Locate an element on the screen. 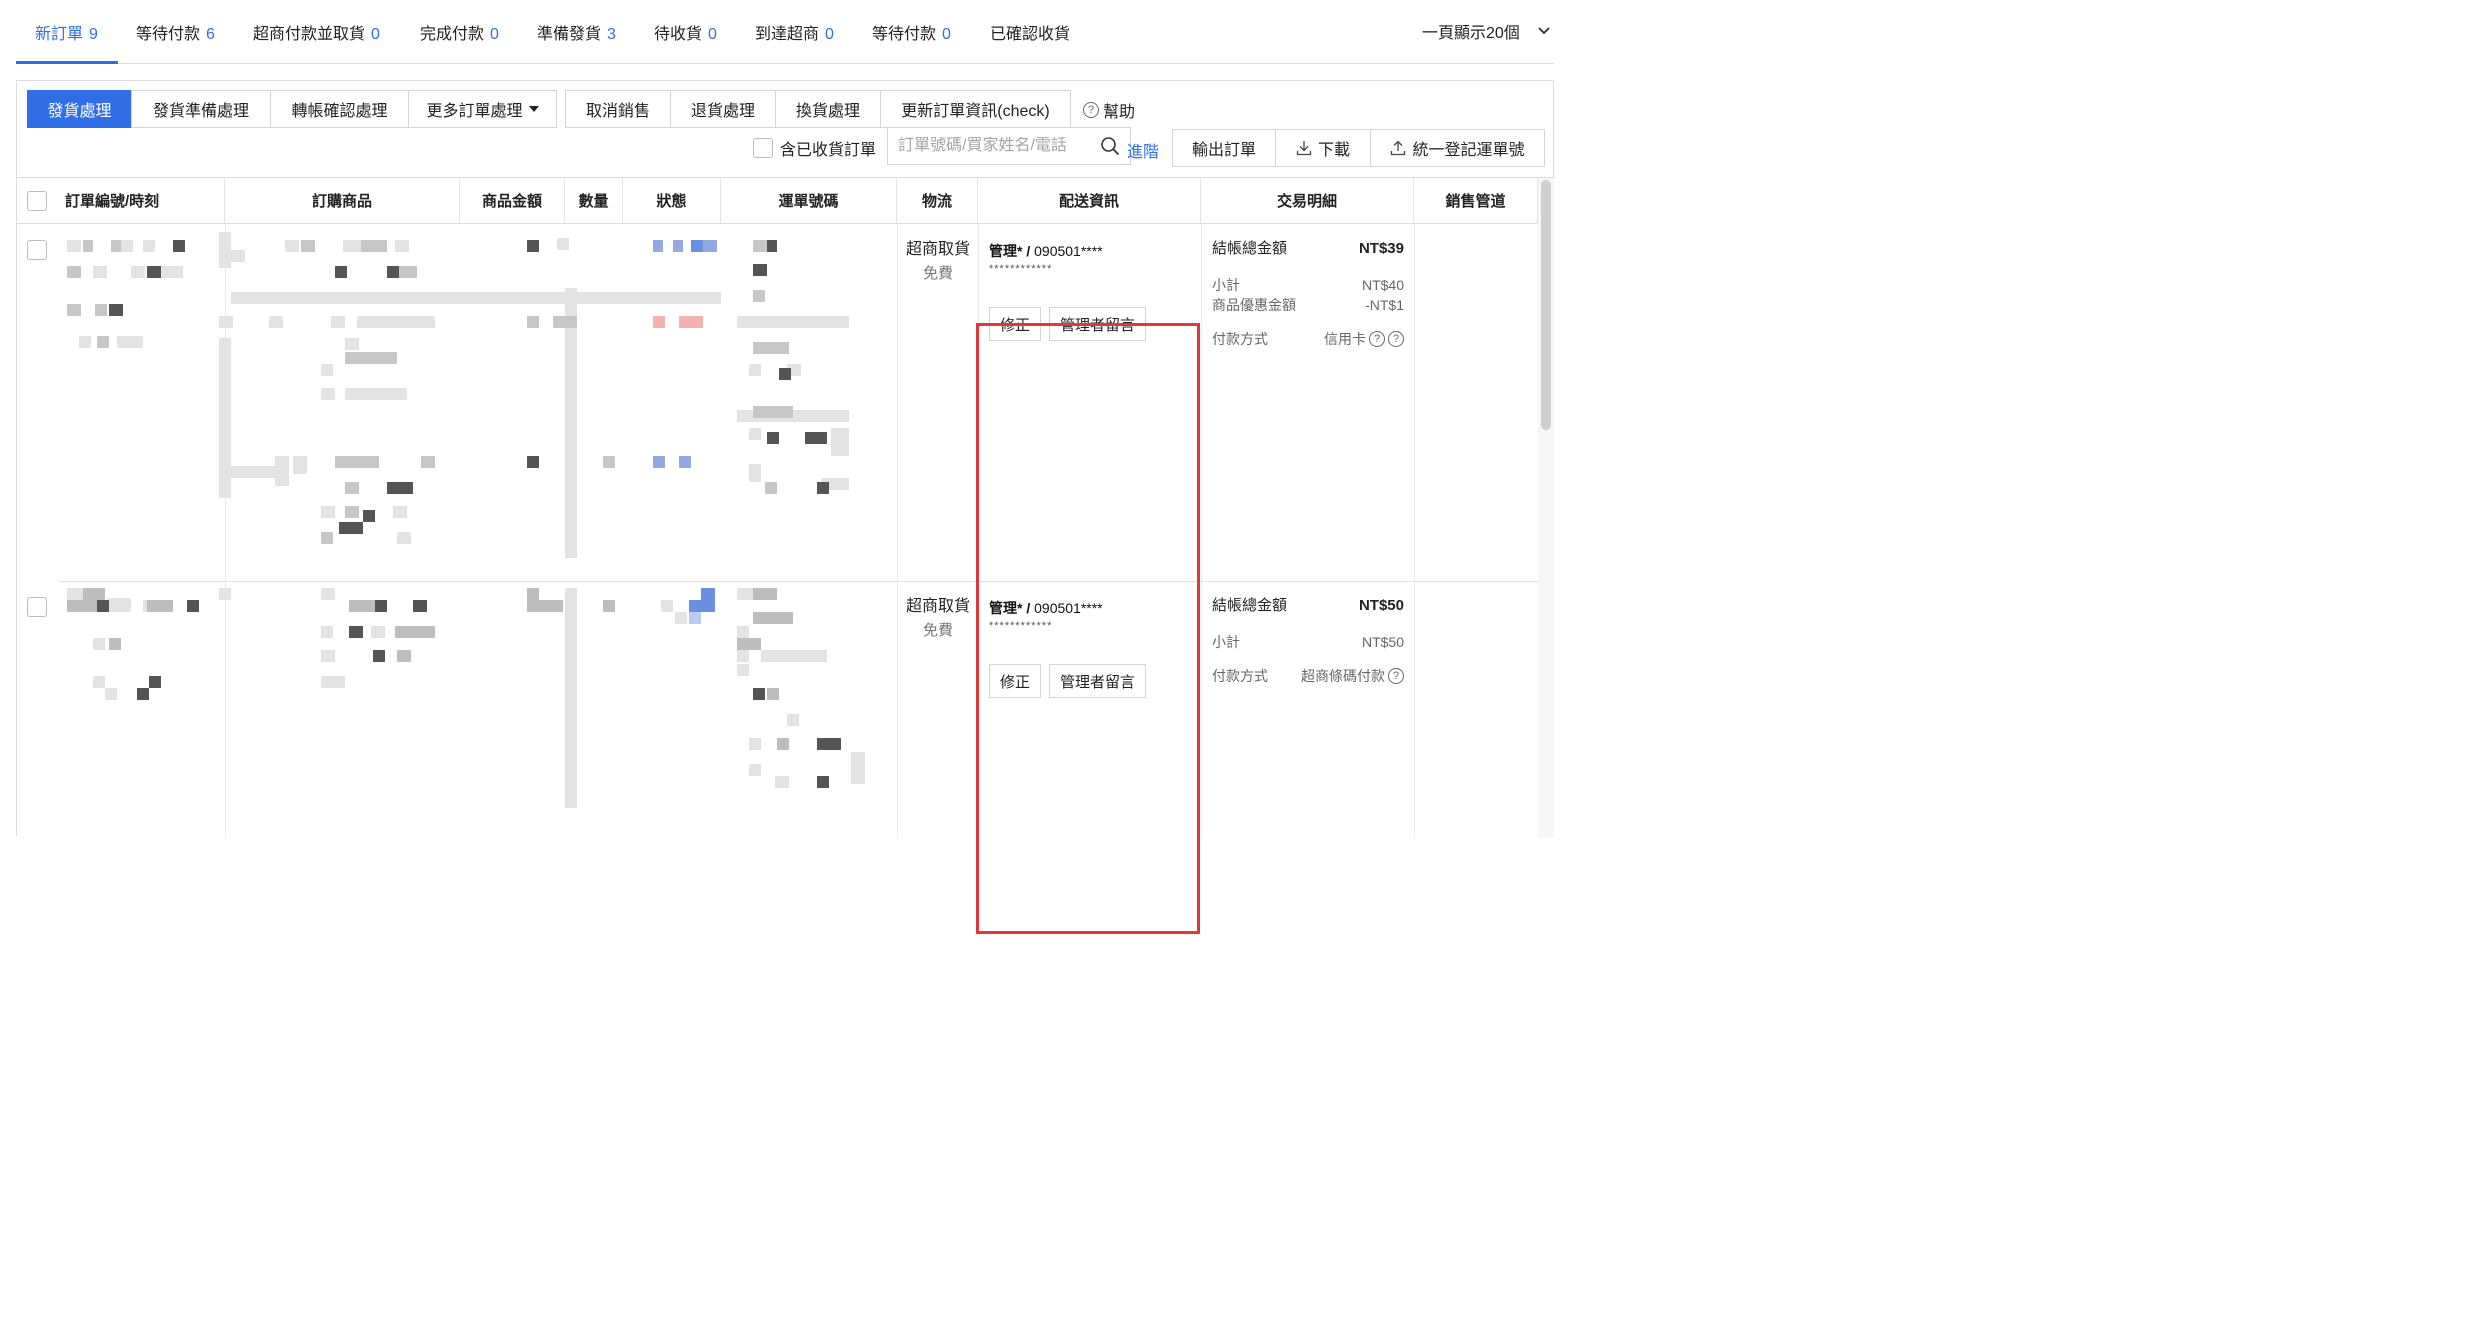 The height and width of the screenshot is (1324, 2484). column-header-status: 狀態 is located at coordinates (672, 201).